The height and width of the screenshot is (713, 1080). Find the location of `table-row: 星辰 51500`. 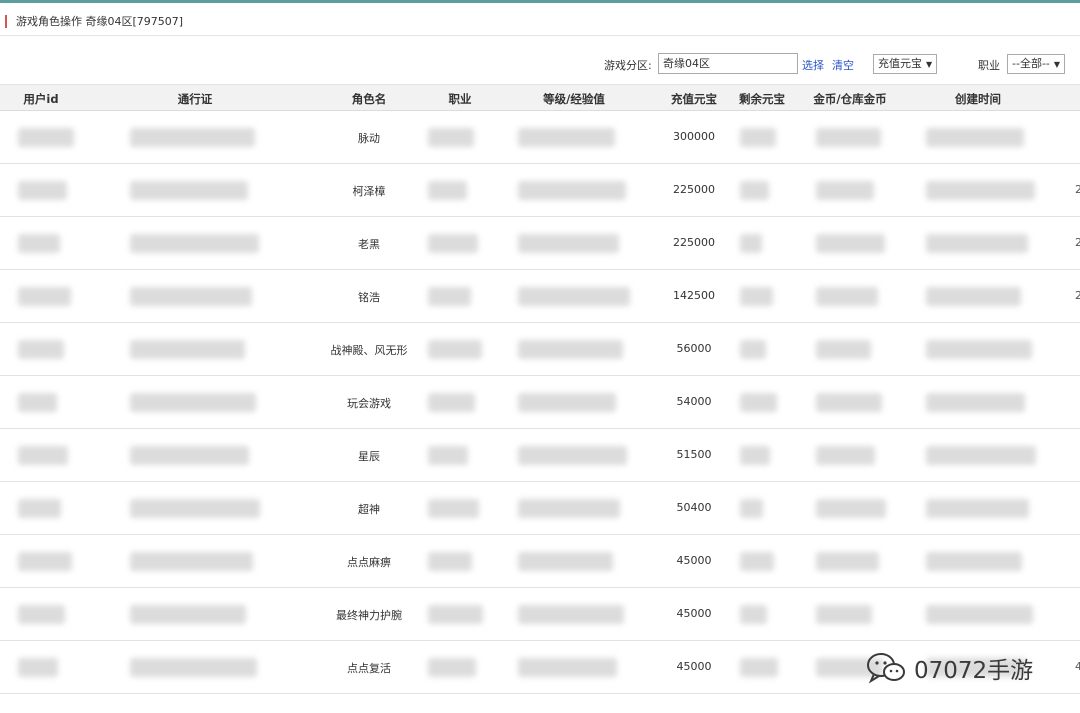

table-row: 星辰 51500 is located at coordinates (540, 455).